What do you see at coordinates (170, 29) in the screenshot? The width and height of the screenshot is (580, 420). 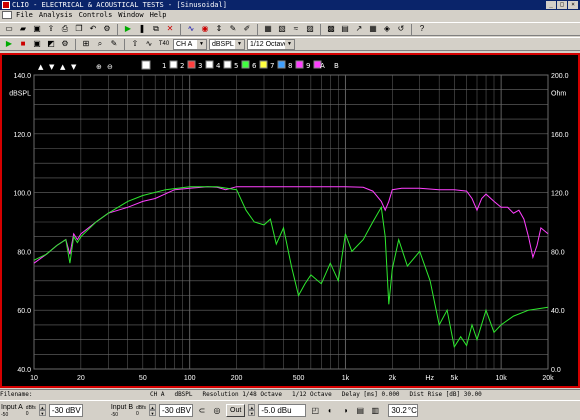 I see `delete-icon: ✕` at bounding box center [170, 29].